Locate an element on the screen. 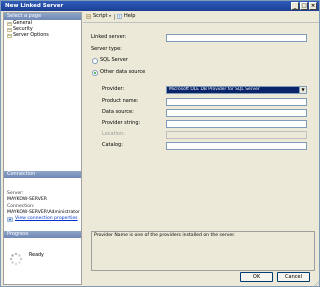 This screenshot has height=287, width=320. connection-header: Connection is located at coordinates (42, 174).